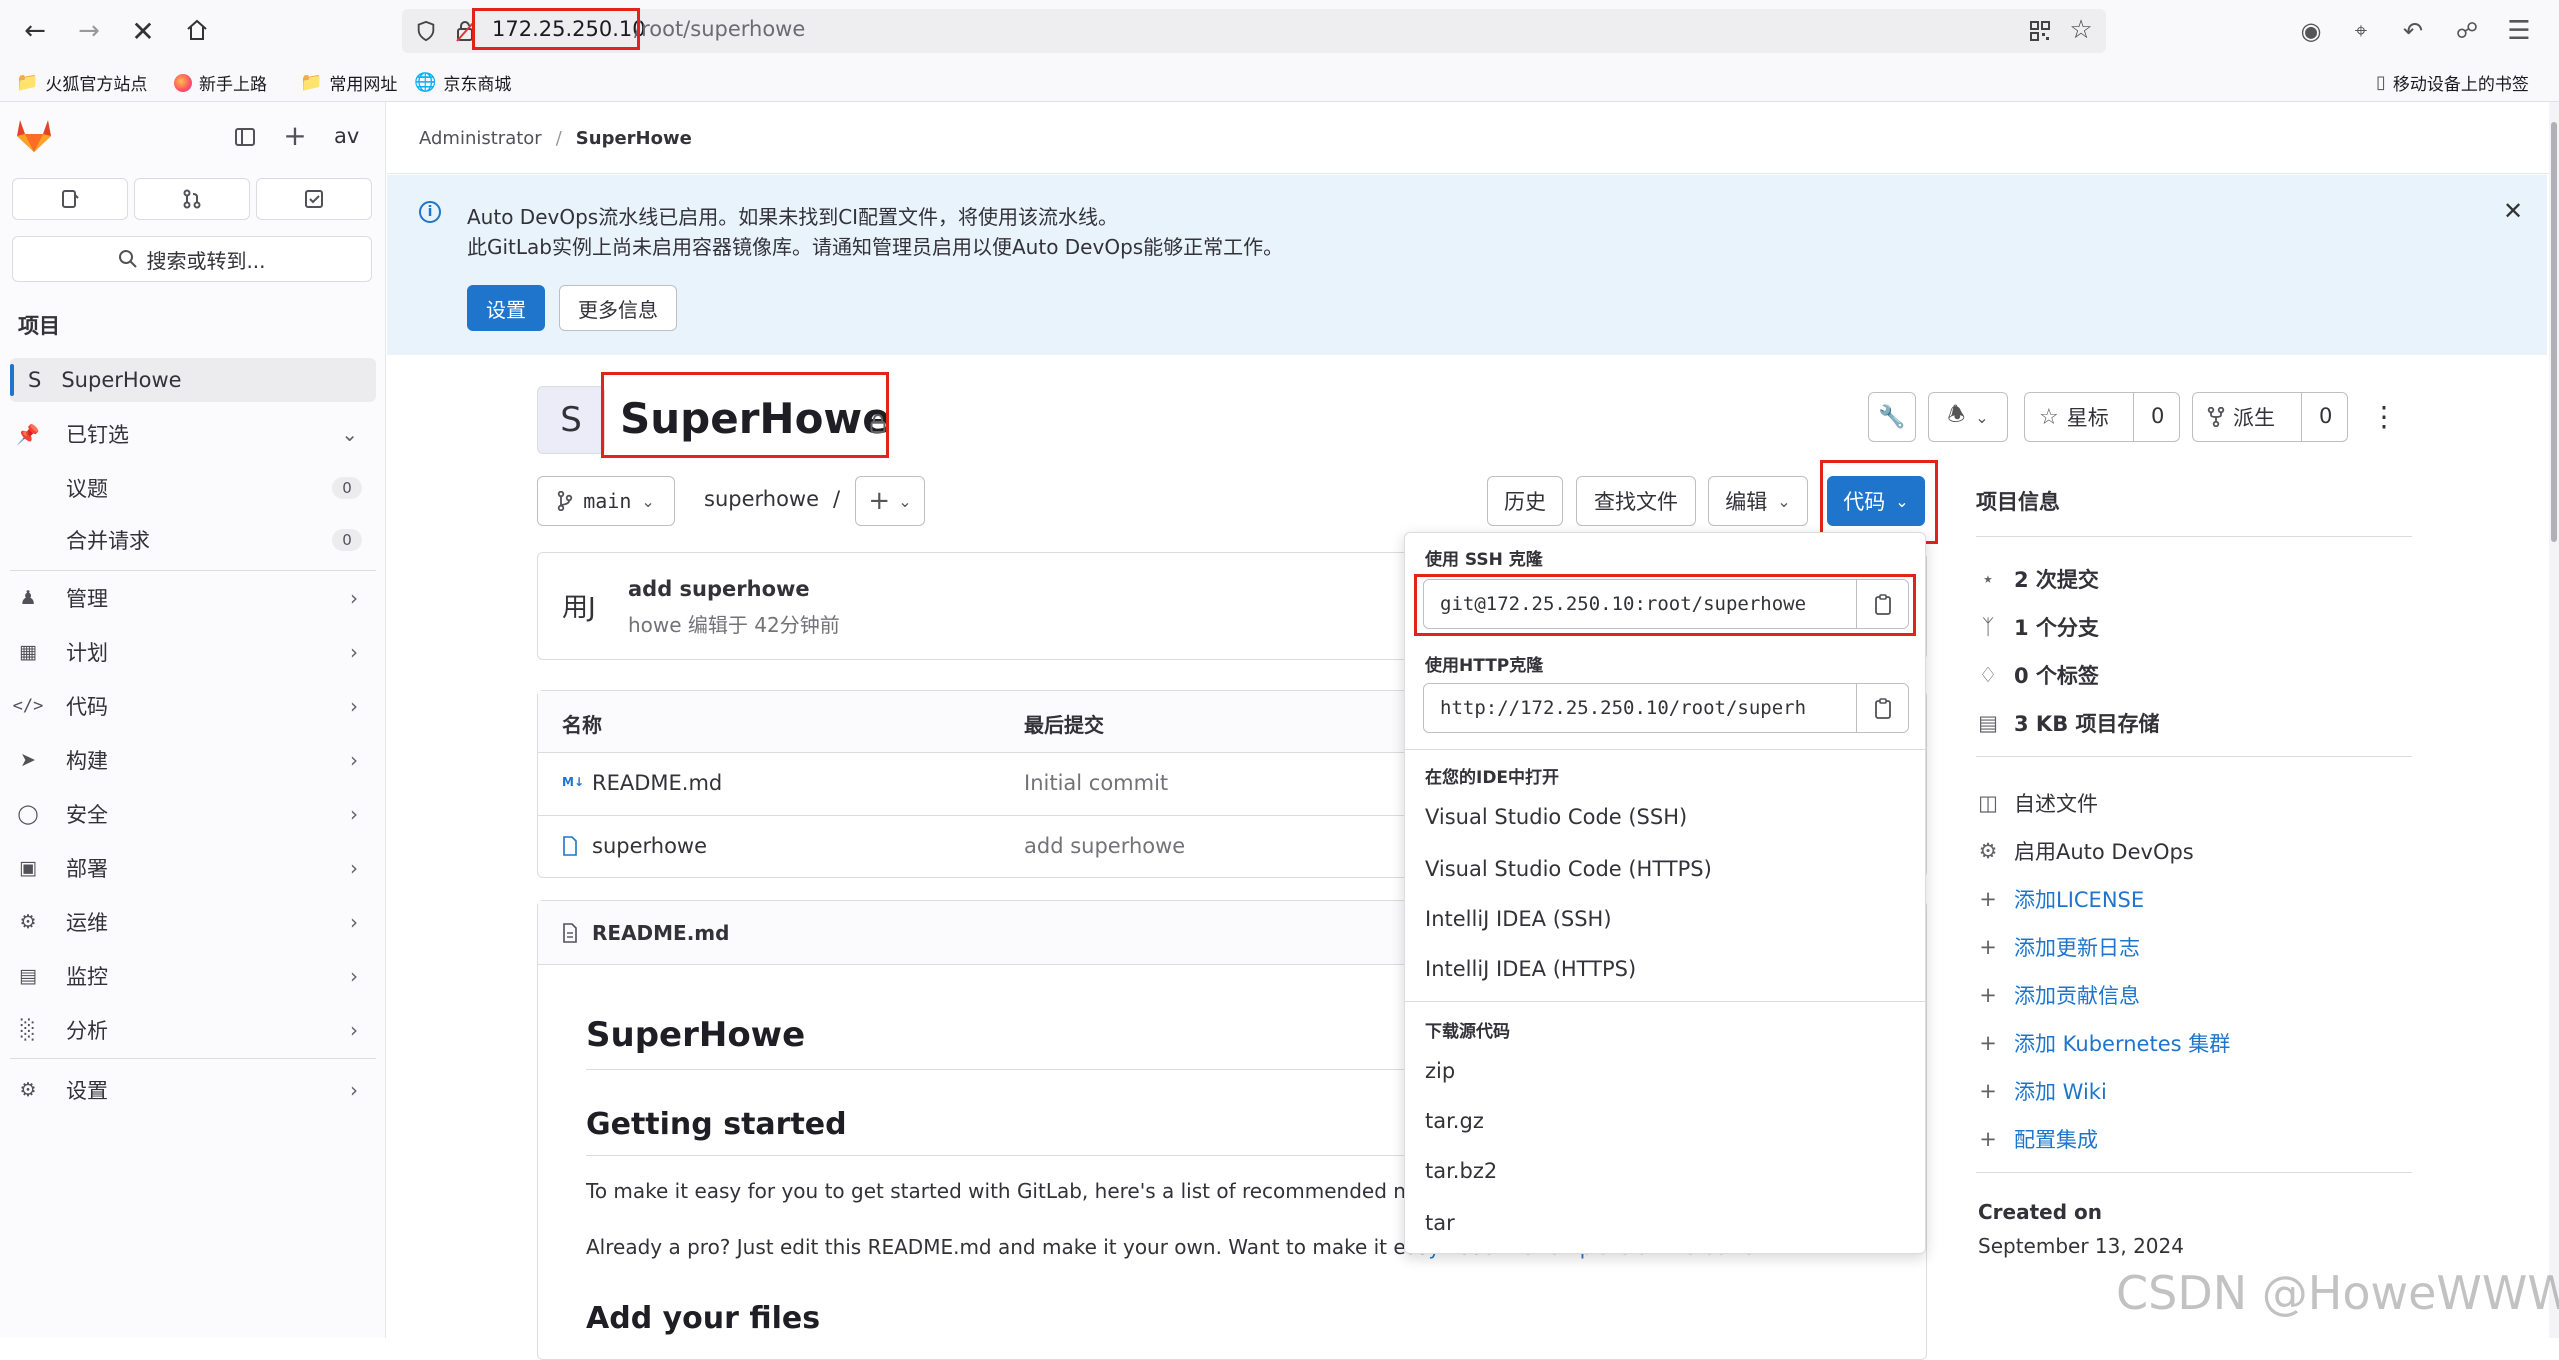  I want to click on breadcrumb-parent: Administrator, so click(480, 138).